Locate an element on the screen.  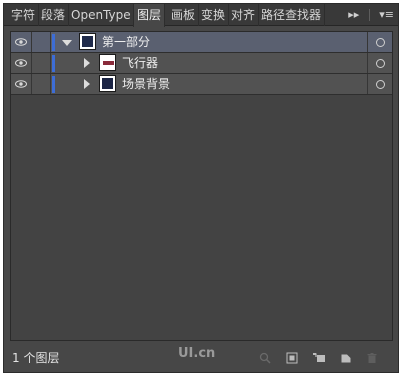
layer-row: 第一部分 is located at coordinates (201, 42).